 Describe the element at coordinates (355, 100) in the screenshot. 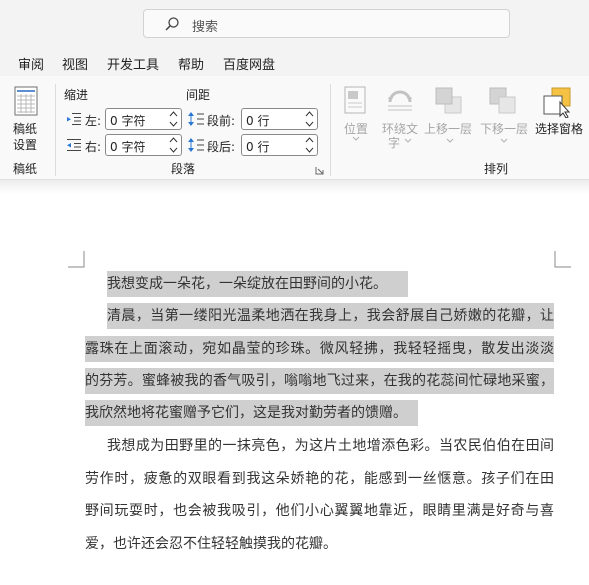

I see `position-icon` at that location.